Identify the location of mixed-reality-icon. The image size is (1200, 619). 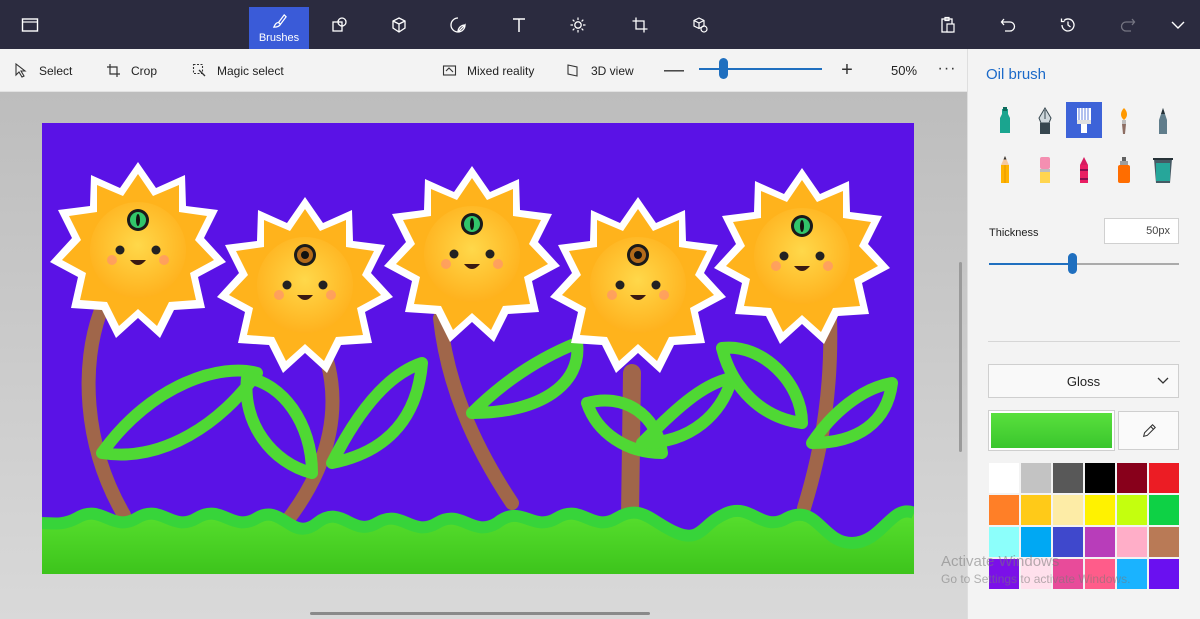
(449, 70).